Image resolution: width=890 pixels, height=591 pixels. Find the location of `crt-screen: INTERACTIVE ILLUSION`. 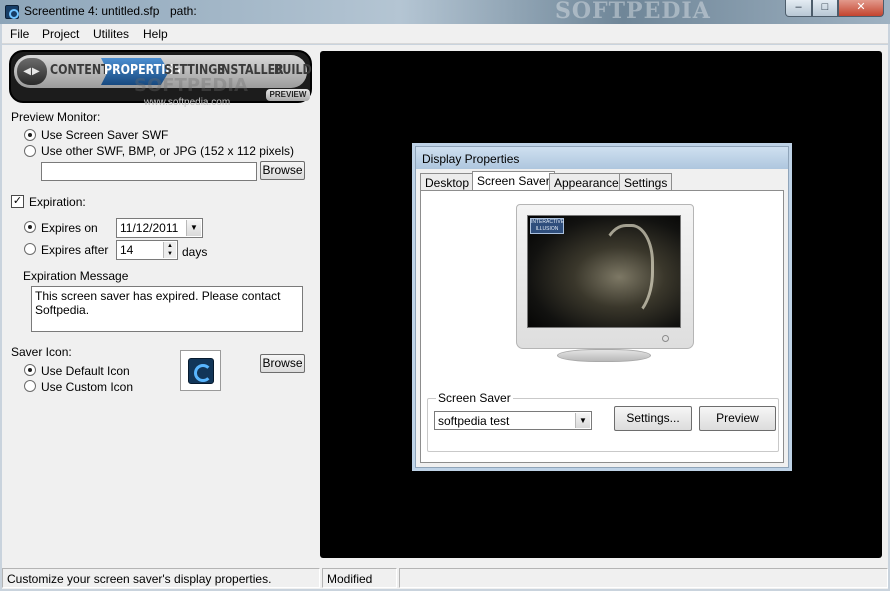

crt-screen: INTERACTIVE ILLUSION is located at coordinates (604, 271).